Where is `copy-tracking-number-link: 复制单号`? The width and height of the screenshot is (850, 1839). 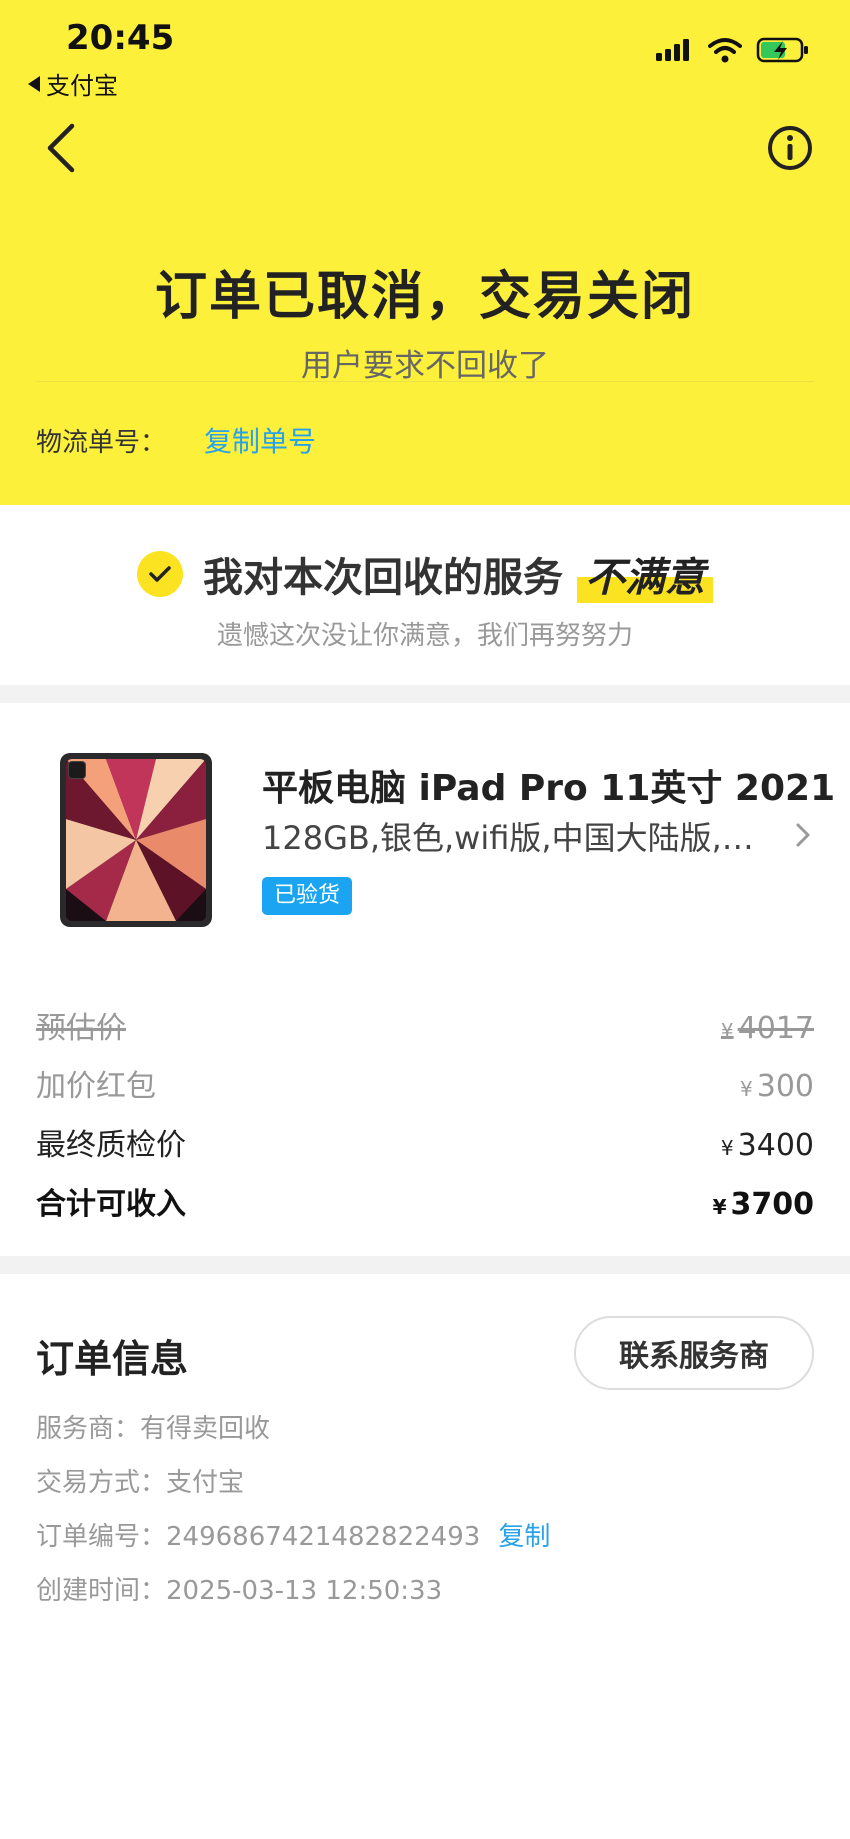
copy-tracking-number-link: 复制单号 is located at coordinates (260, 440).